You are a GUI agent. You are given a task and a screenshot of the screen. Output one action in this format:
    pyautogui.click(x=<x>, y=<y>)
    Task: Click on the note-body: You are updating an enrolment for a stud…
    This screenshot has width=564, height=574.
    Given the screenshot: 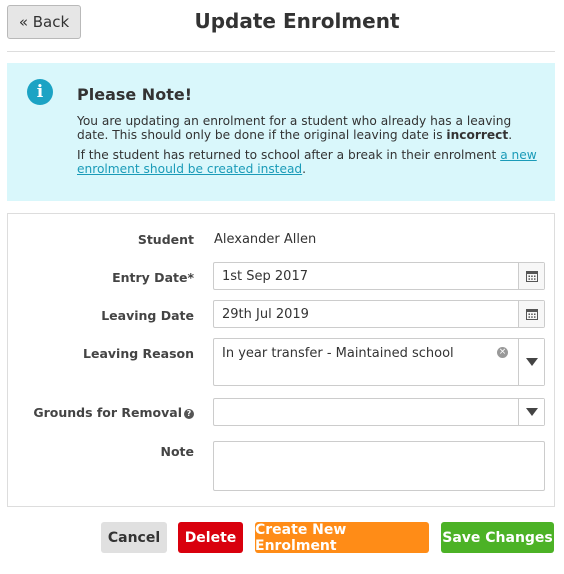 What is the action you would take?
    pyautogui.click(x=311, y=148)
    